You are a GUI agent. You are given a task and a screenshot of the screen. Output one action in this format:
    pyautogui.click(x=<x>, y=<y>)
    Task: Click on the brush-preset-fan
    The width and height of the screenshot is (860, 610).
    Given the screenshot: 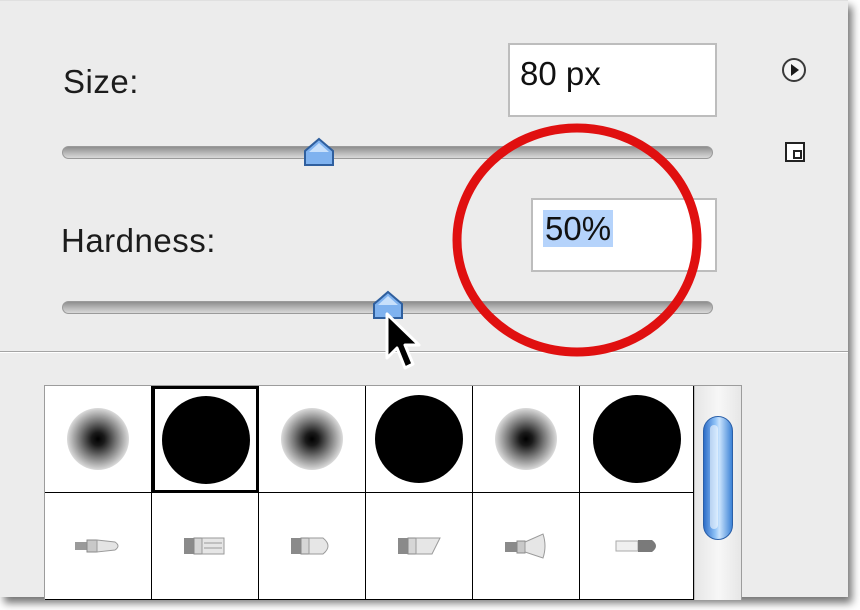 What is the action you would take?
    pyautogui.click(x=526, y=546)
    